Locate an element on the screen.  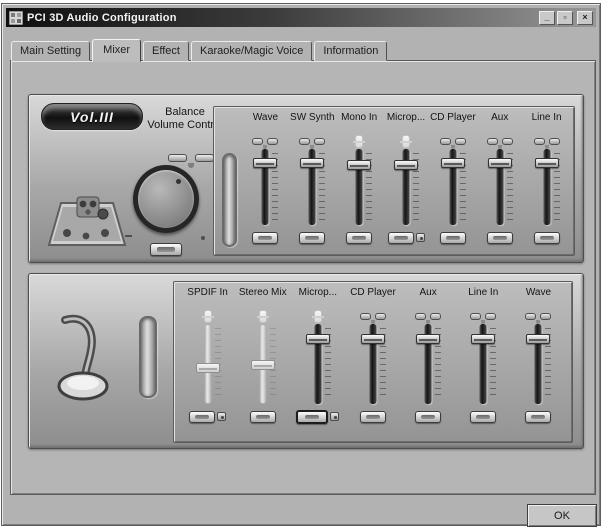
channel-label: Aux is located at coordinates (428, 292).